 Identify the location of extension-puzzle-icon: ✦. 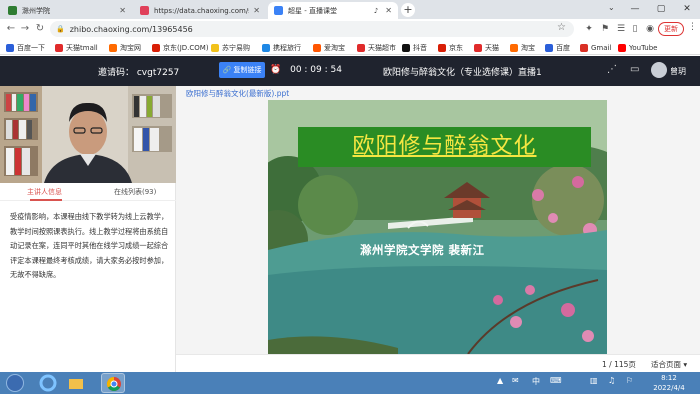
(589, 29).